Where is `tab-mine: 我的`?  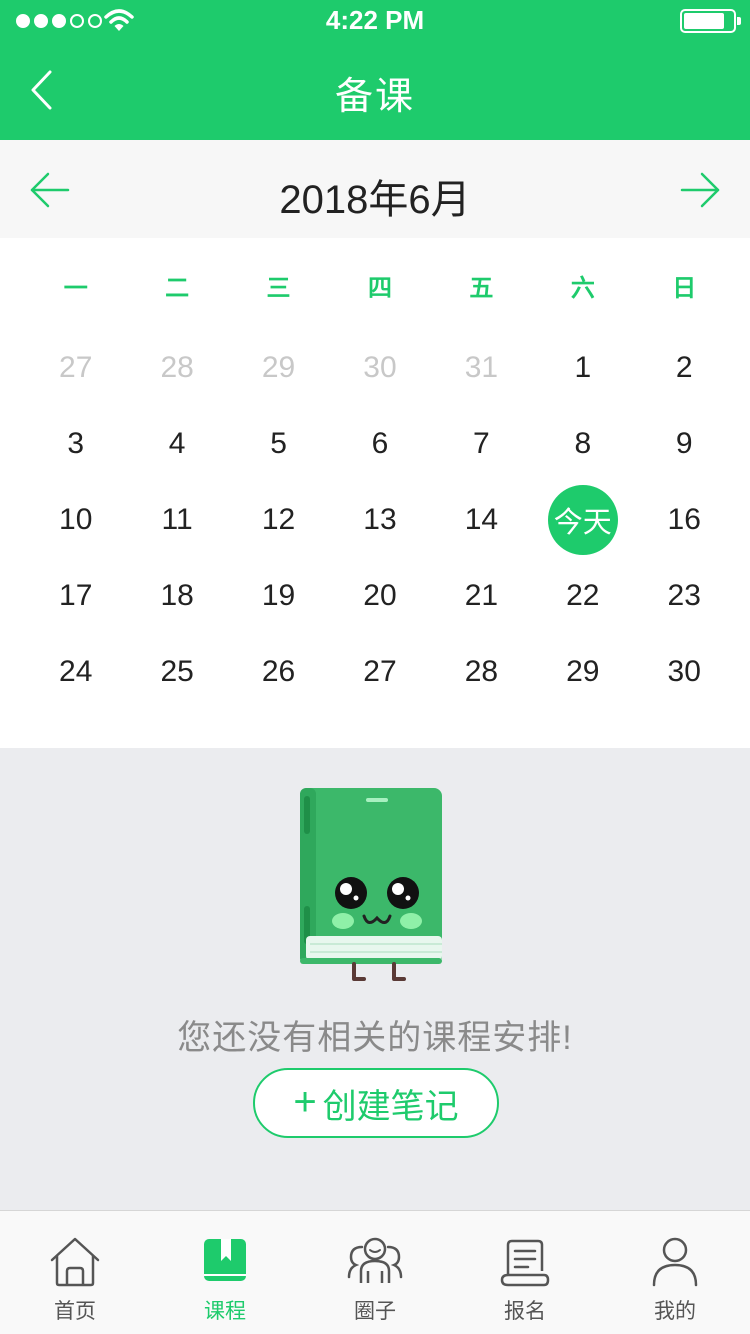
tab-mine: 我的 is located at coordinates (675, 1272).